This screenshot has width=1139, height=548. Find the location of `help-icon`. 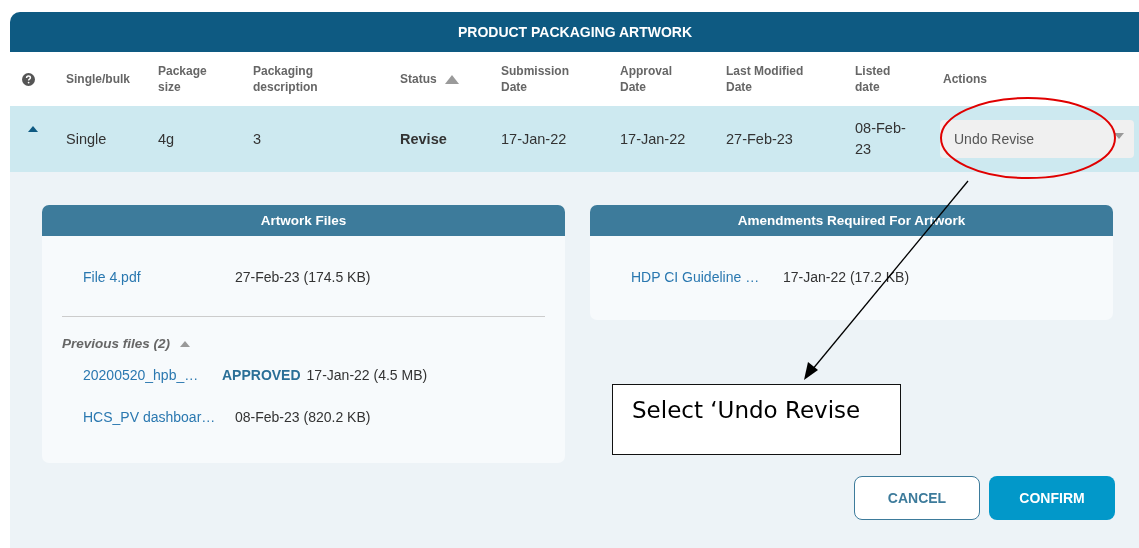

help-icon is located at coordinates (28, 79).